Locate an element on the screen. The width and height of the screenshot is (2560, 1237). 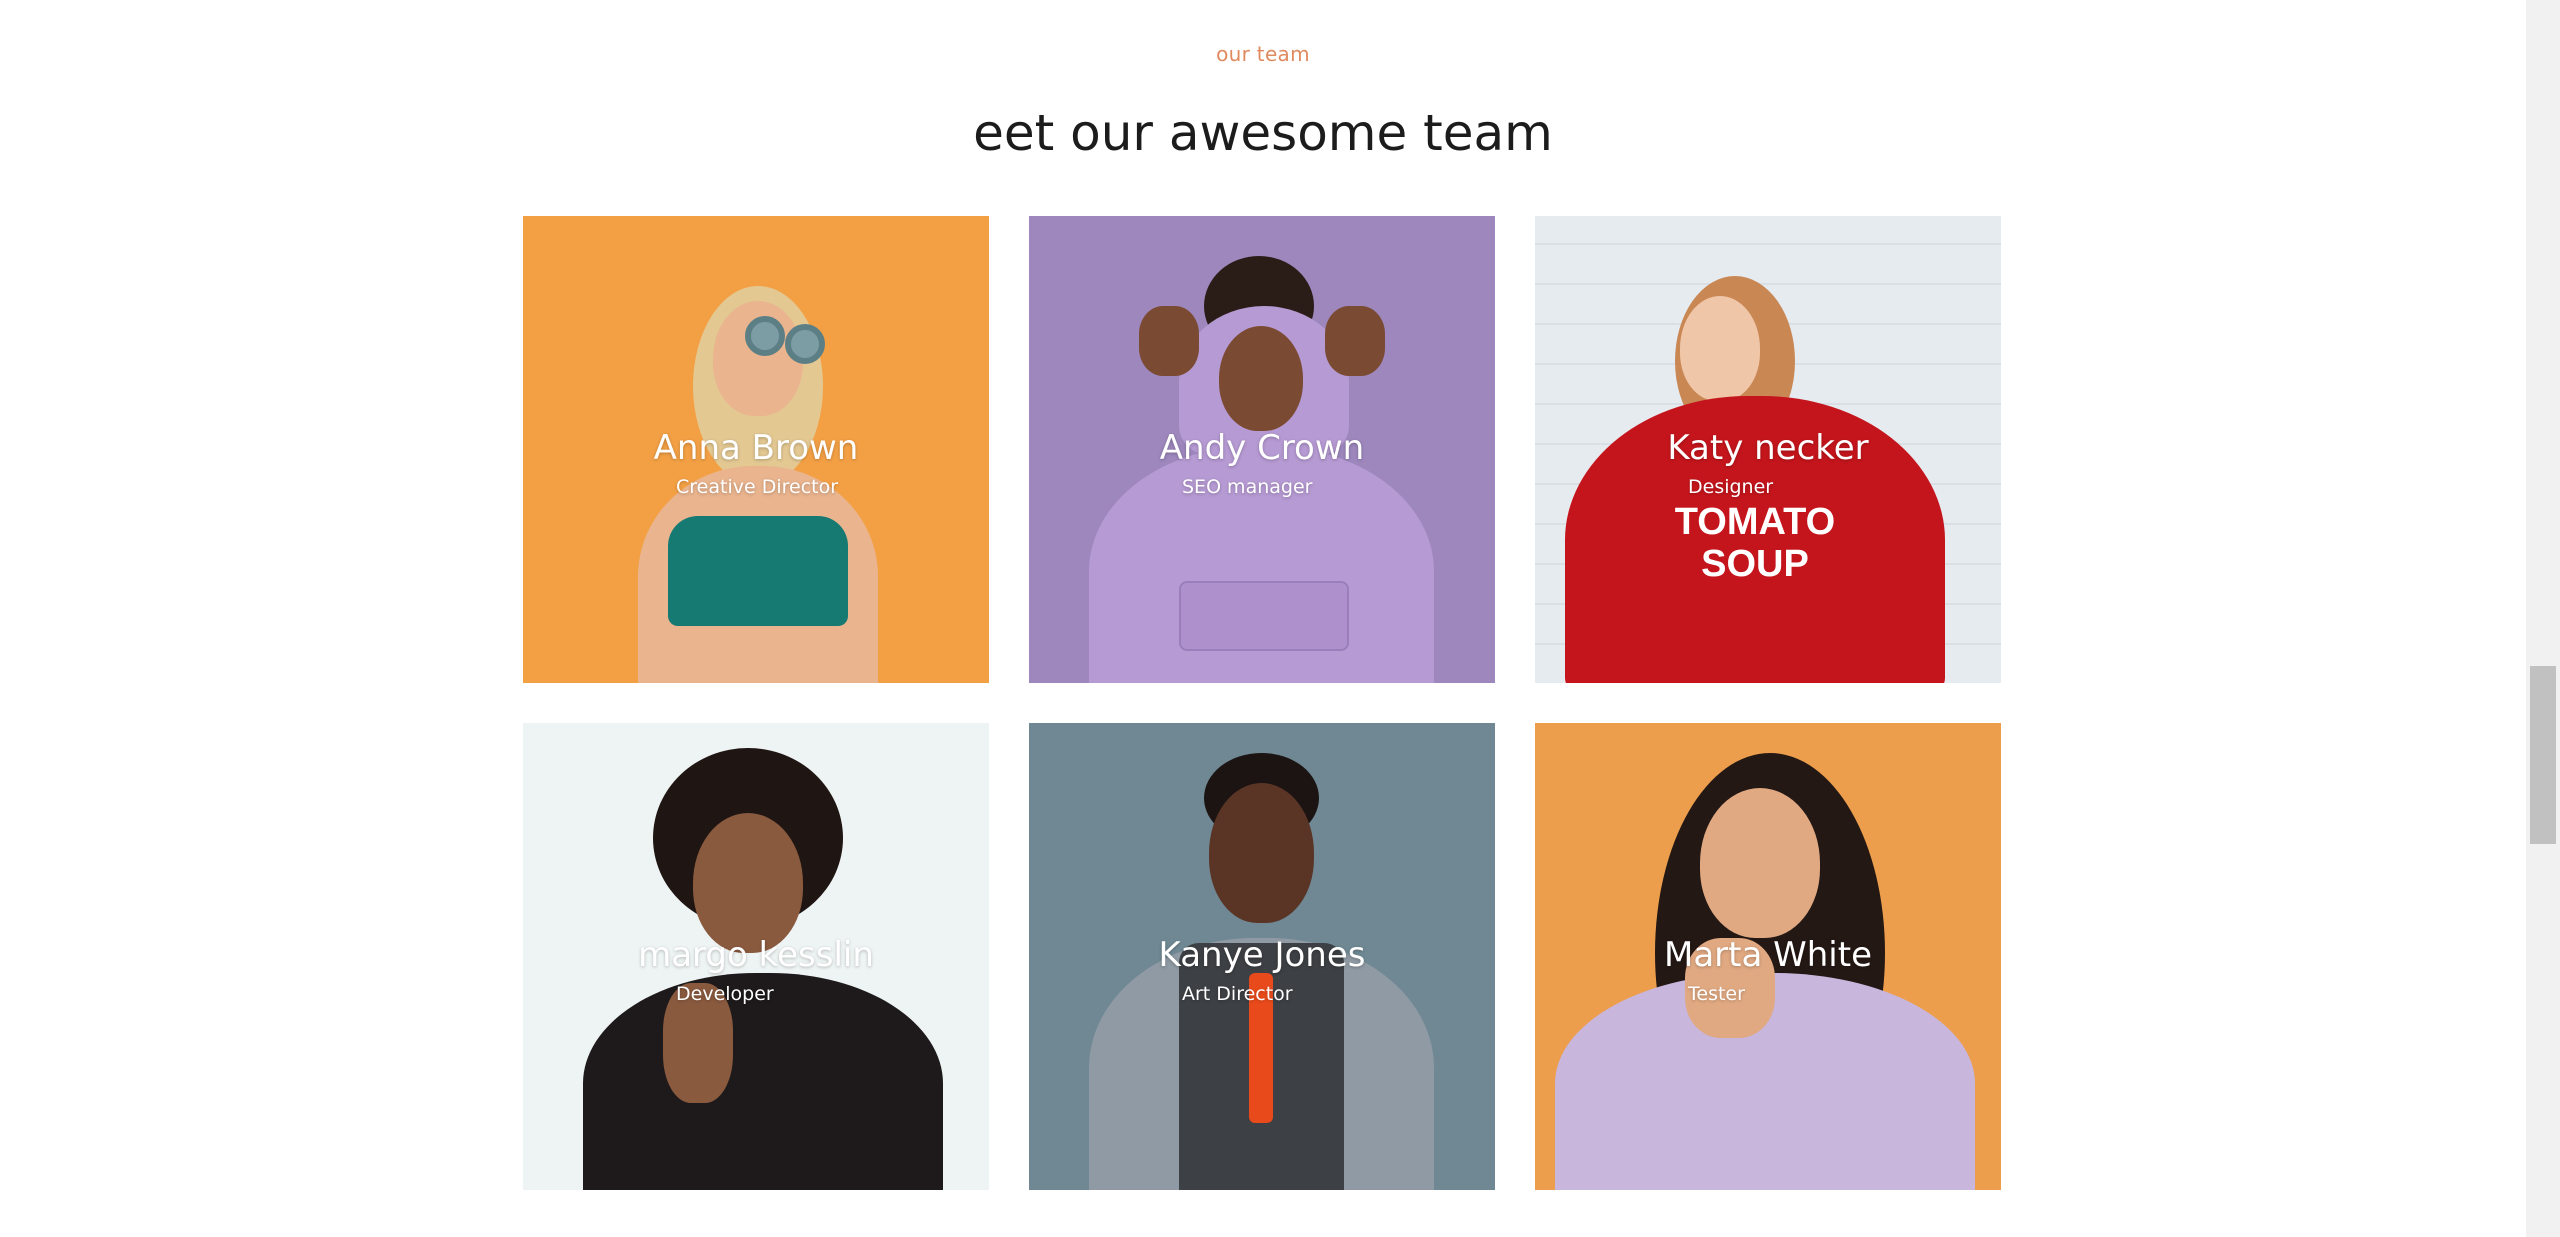
team-card-kanye-jones: Kanye Jones Art Director is located at coordinates (1262, 956).